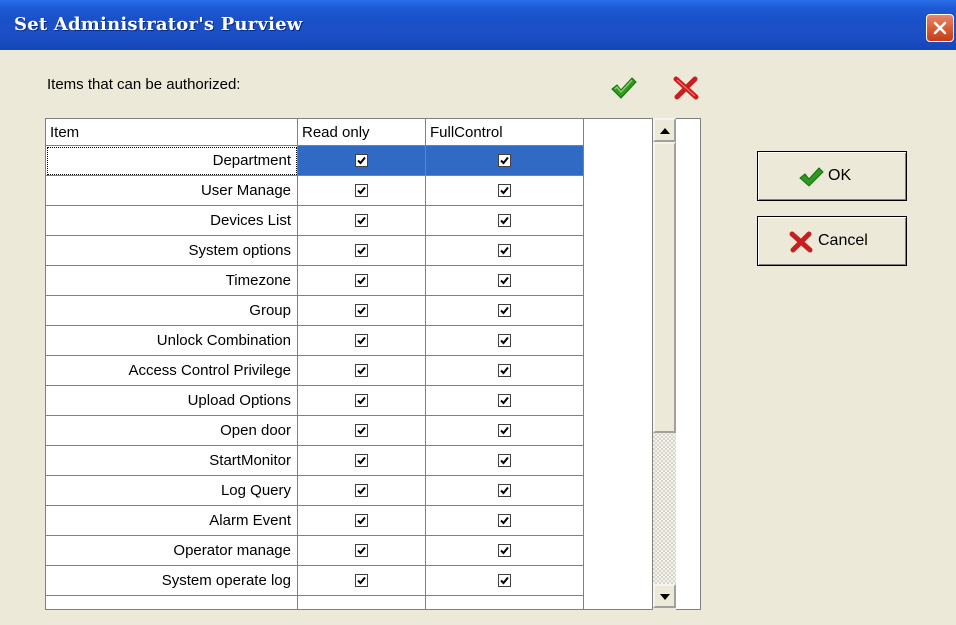 This screenshot has width=956, height=625. I want to click on item-name-cell: System options, so click(172, 251).